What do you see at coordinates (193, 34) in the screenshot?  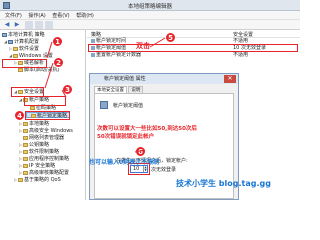 I see `list-header: 策略 安全设置` at bounding box center [193, 34].